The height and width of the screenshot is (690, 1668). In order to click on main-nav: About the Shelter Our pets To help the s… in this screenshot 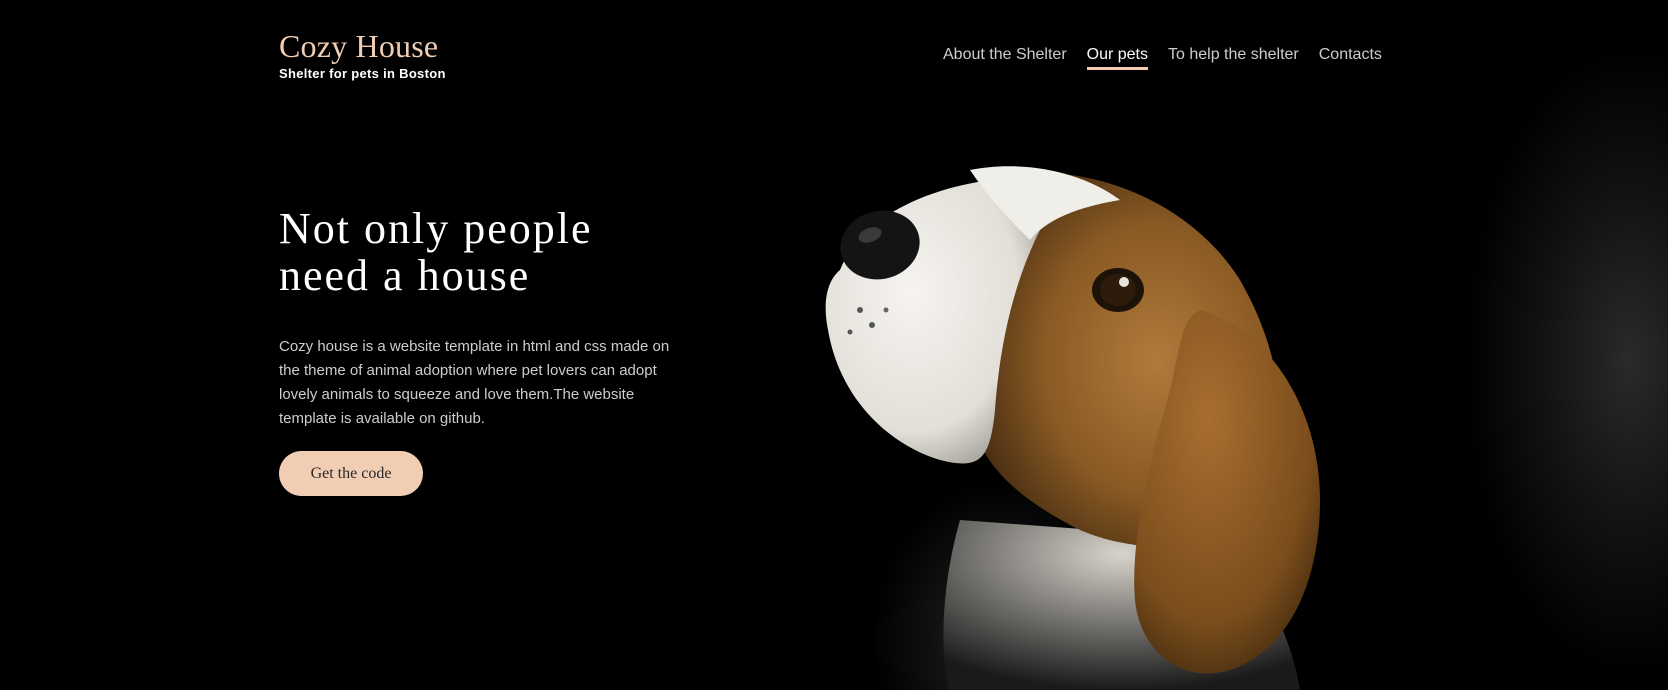, I will do `click(1162, 58)`.